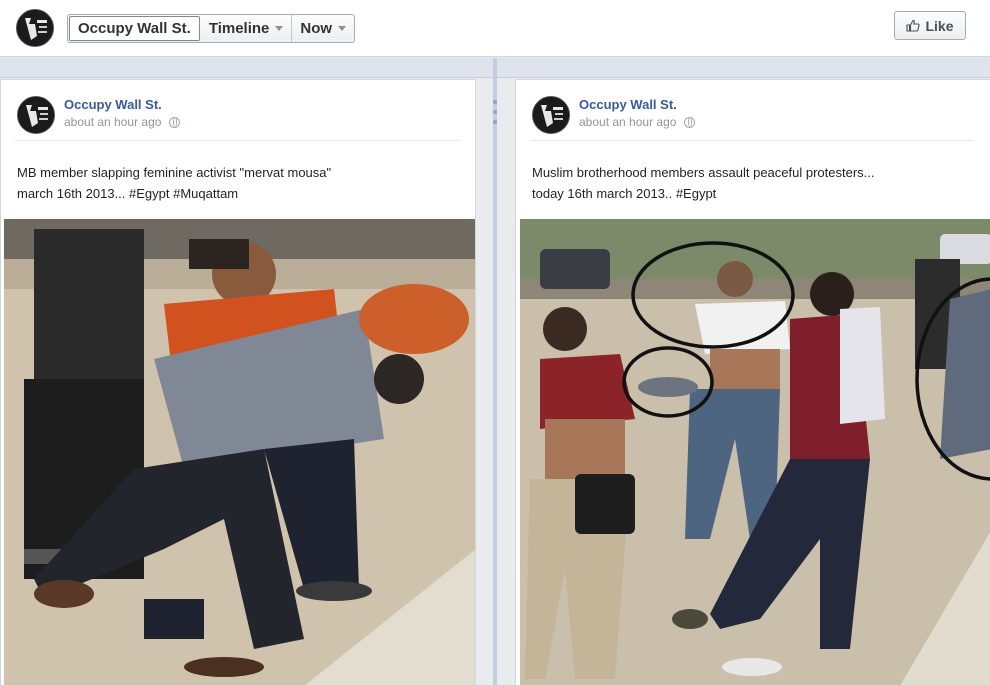 This screenshot has height=685, width=990. I want to click on page-avatar, so click(35, 28).